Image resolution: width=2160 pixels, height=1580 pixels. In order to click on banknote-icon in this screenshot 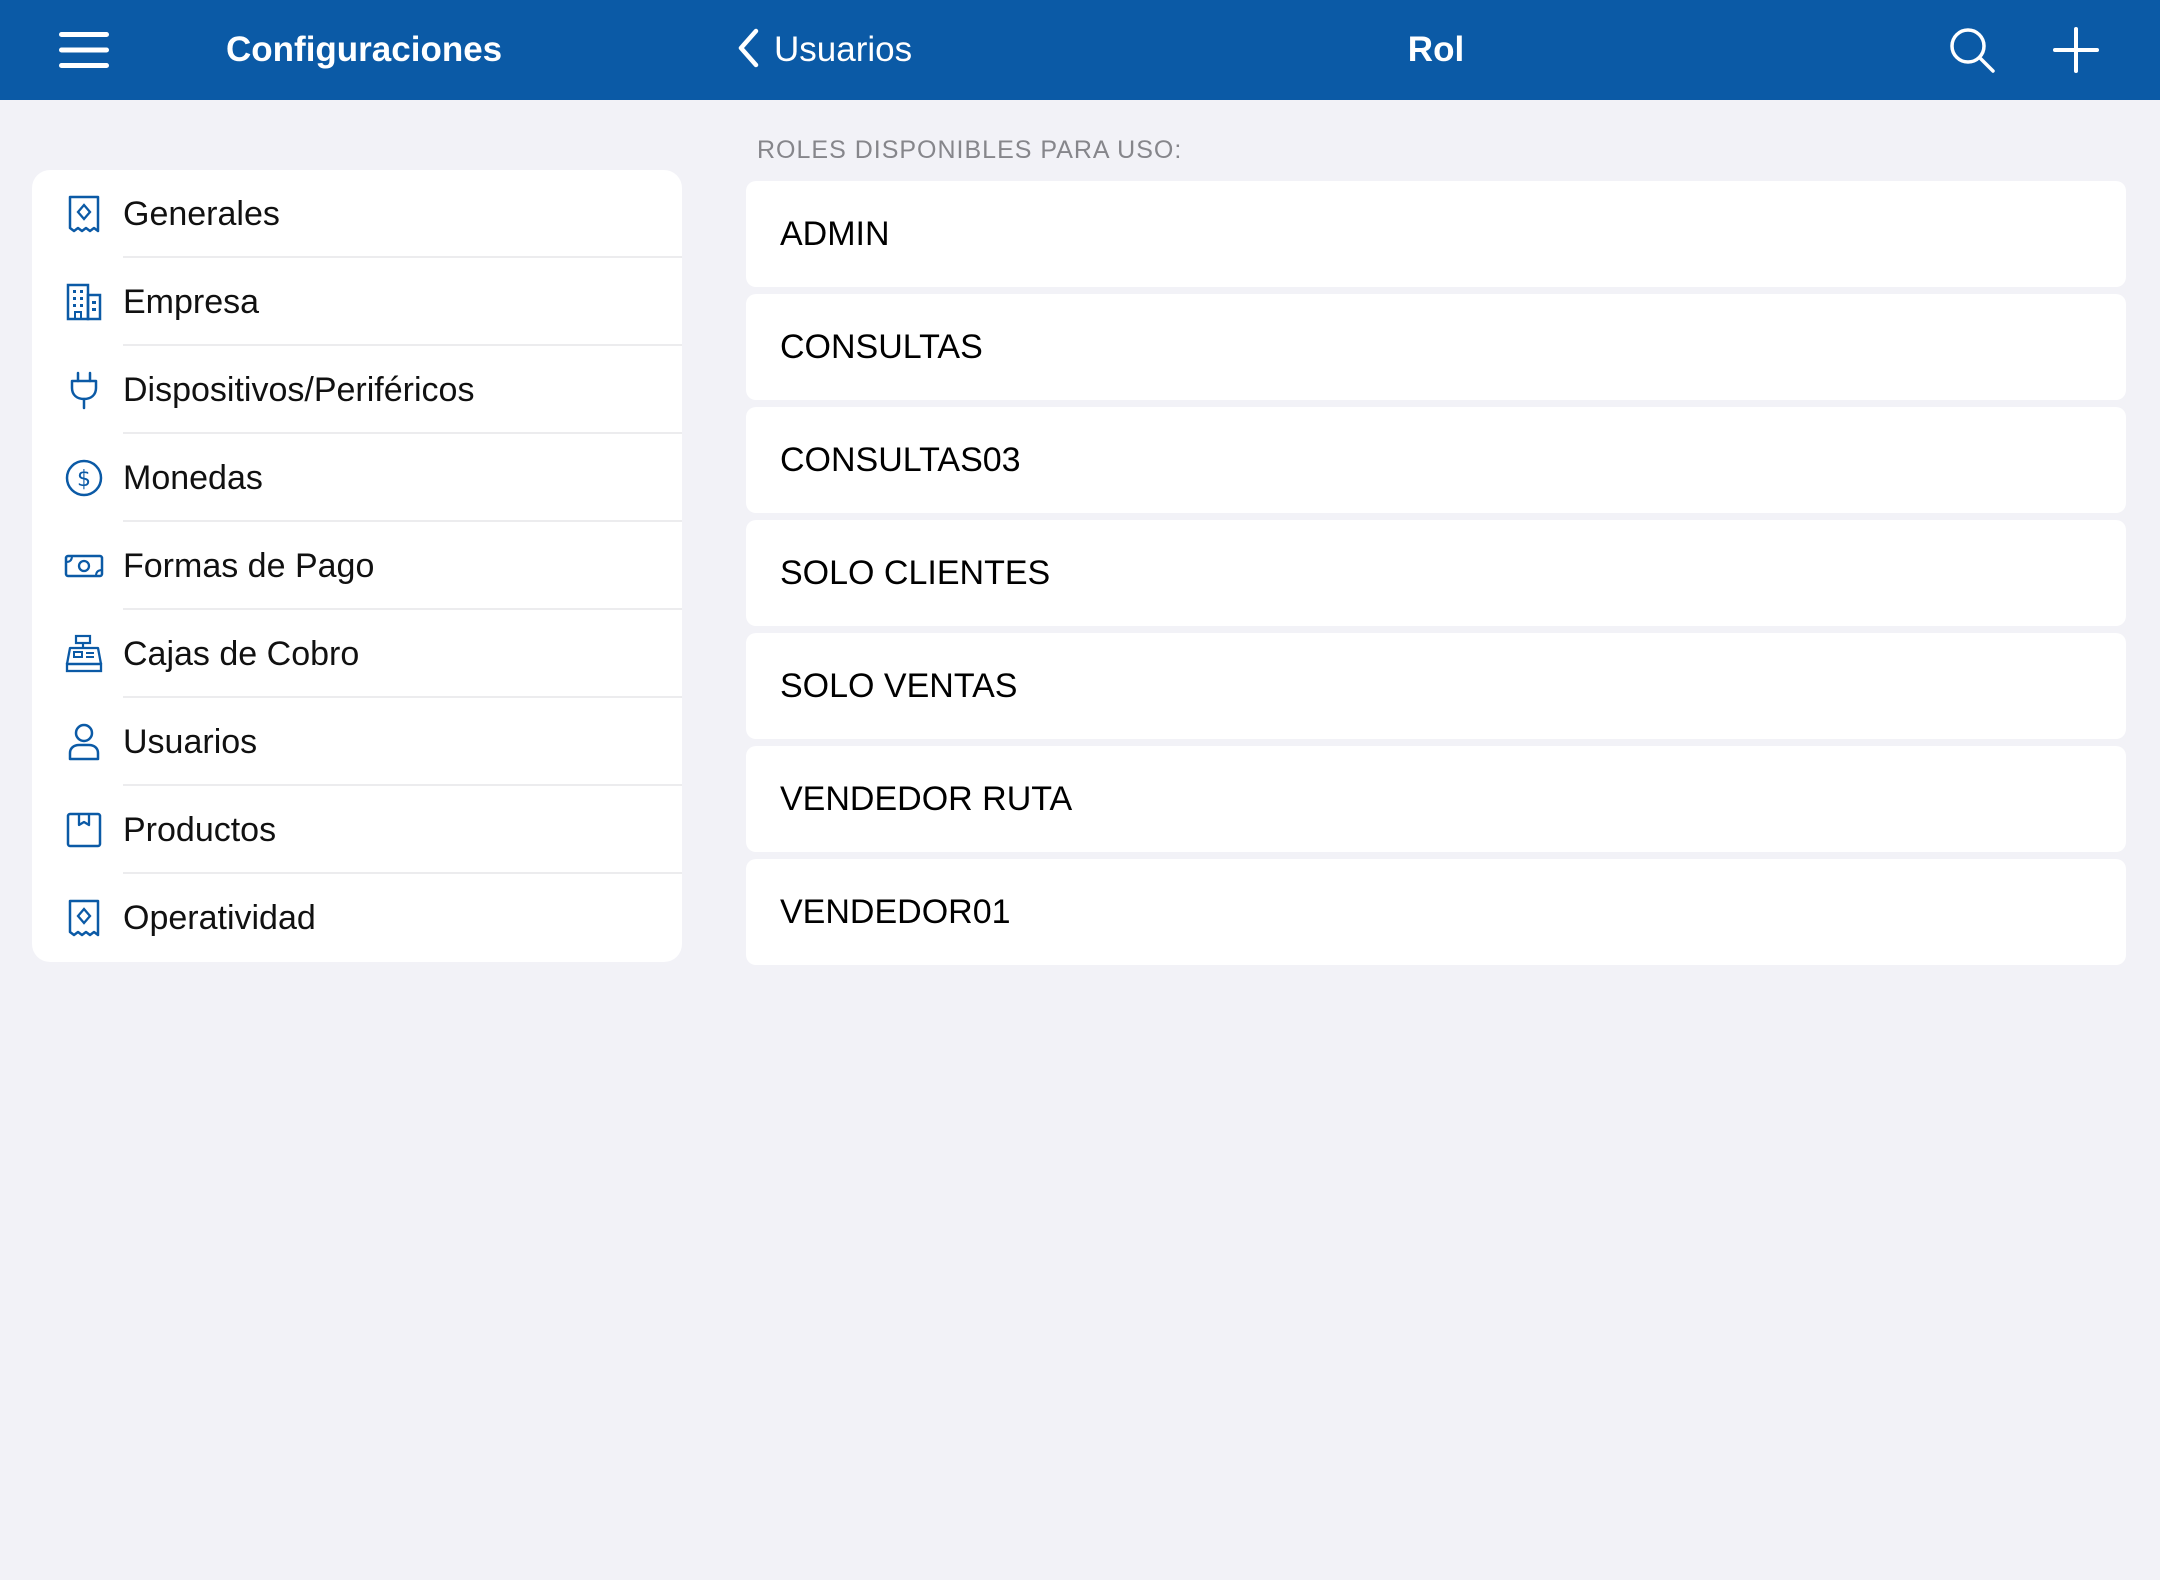, I will do `click(84, 566)`.